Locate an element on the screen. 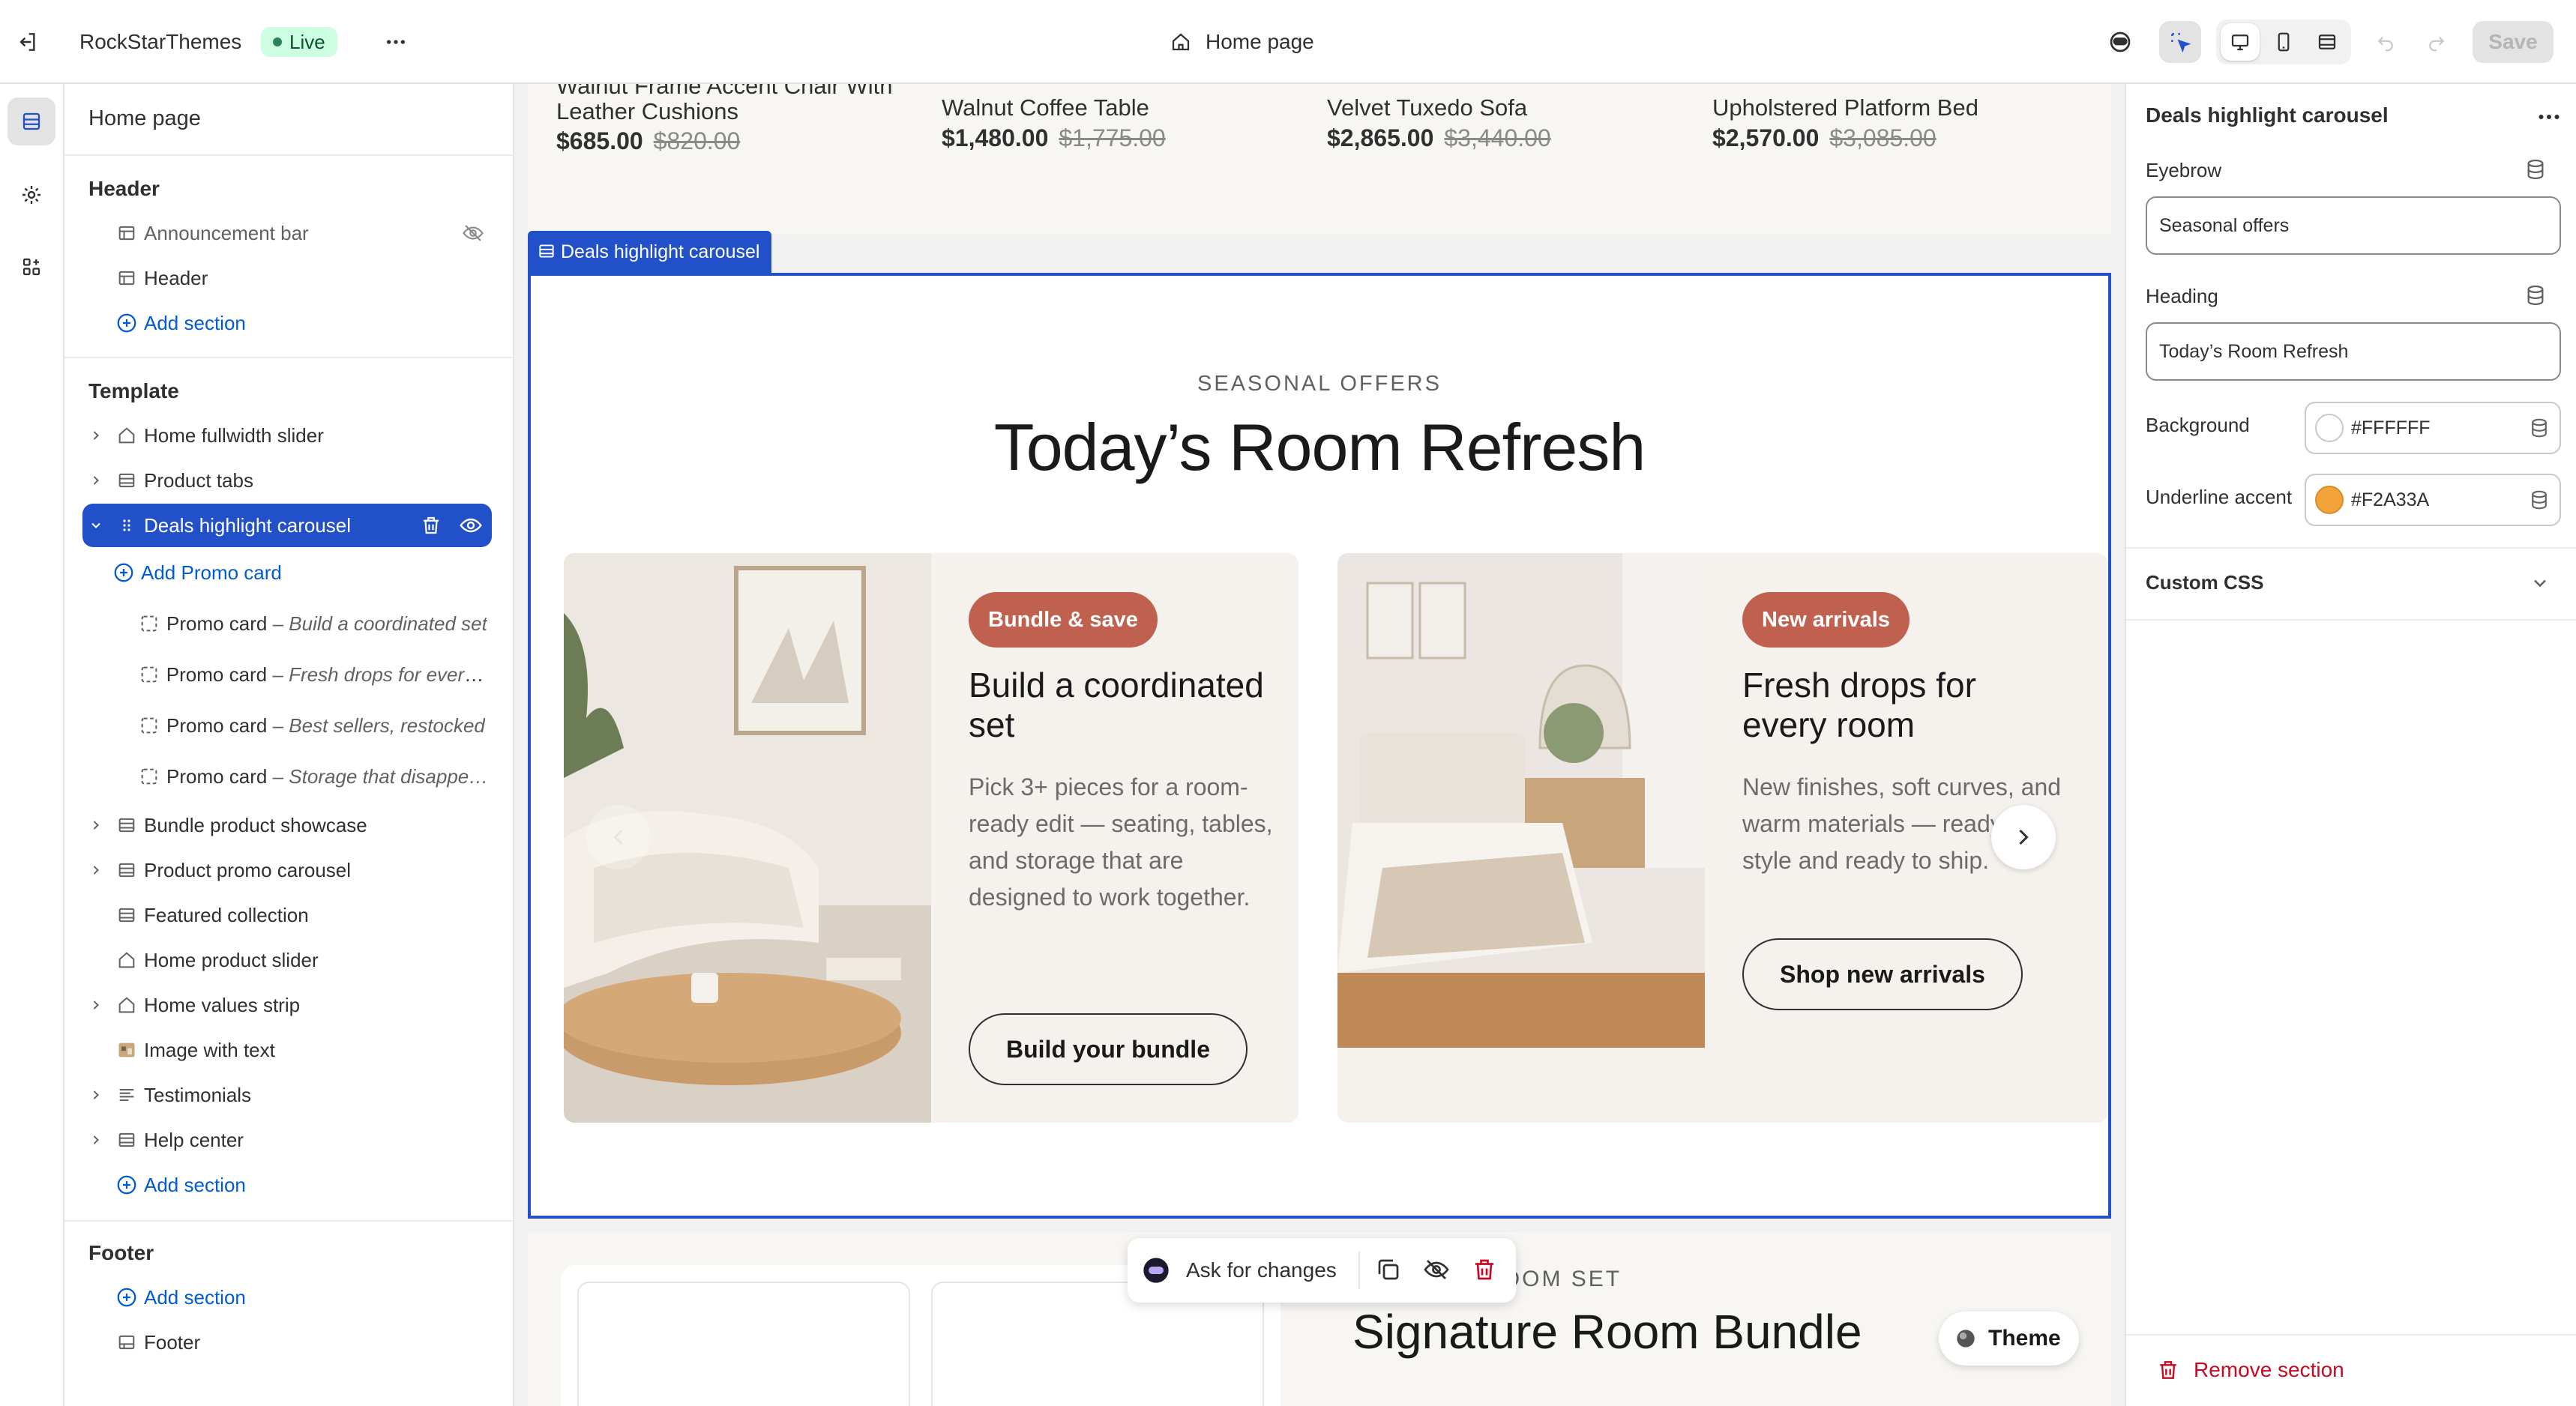 The width and height of the screenshot is (2576, 1406). visibility-eye-icon is located at coordinates (471, 525).